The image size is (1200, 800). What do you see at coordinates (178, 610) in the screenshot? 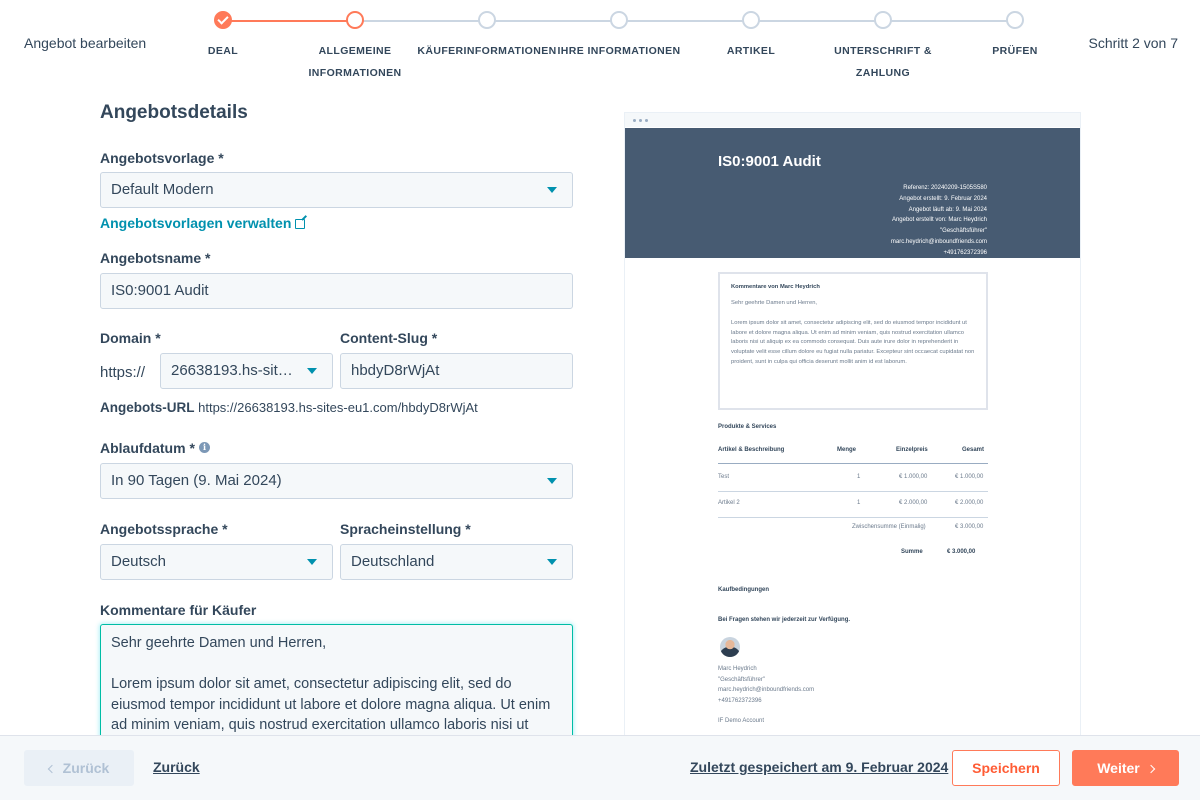
I see `comments-label: Kommentare für Käufer` at bounding box center [178, 610].